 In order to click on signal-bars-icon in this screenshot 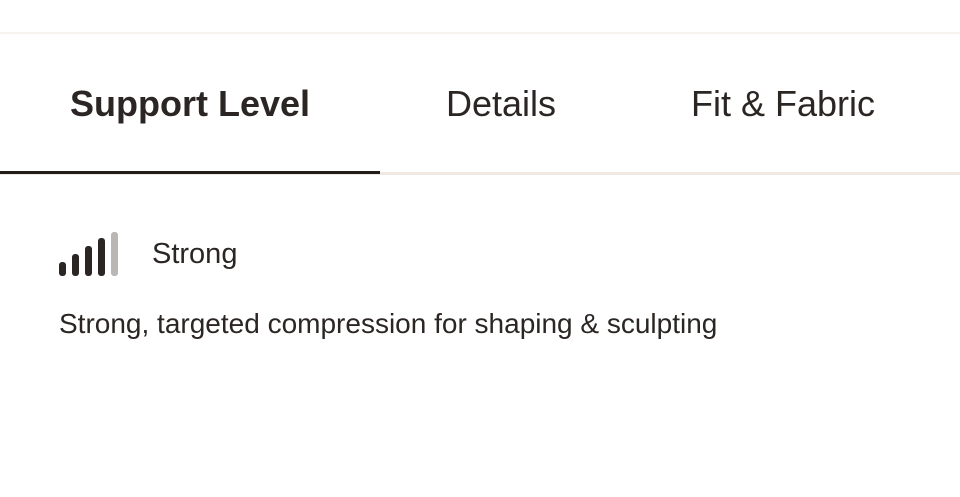, I will do `click(91, 254)`.